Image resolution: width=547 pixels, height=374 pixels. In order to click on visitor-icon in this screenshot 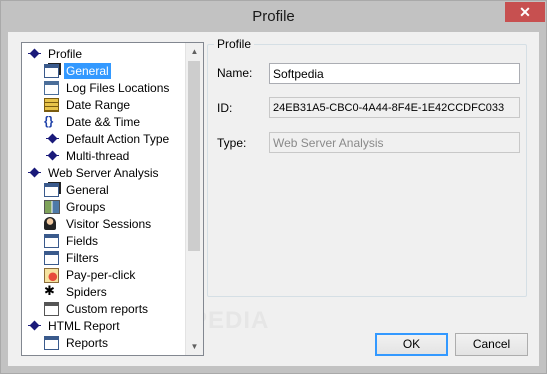, I will do `click(50, 223)`.